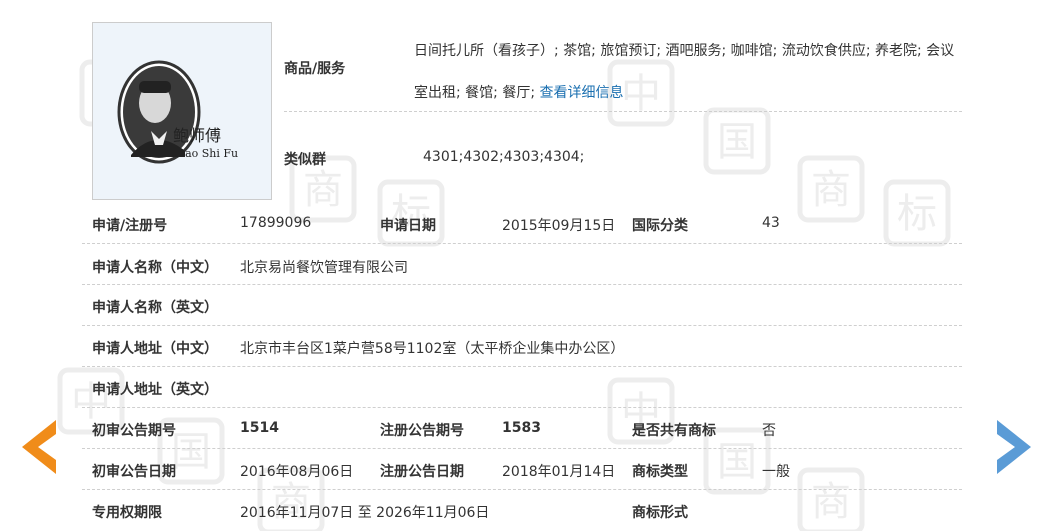 The width and height of the screenshot is (1053, 531). Describe the element at coordinates (408, 226) in the screenshot. I see `app-date-label: 申请日期` at that location.